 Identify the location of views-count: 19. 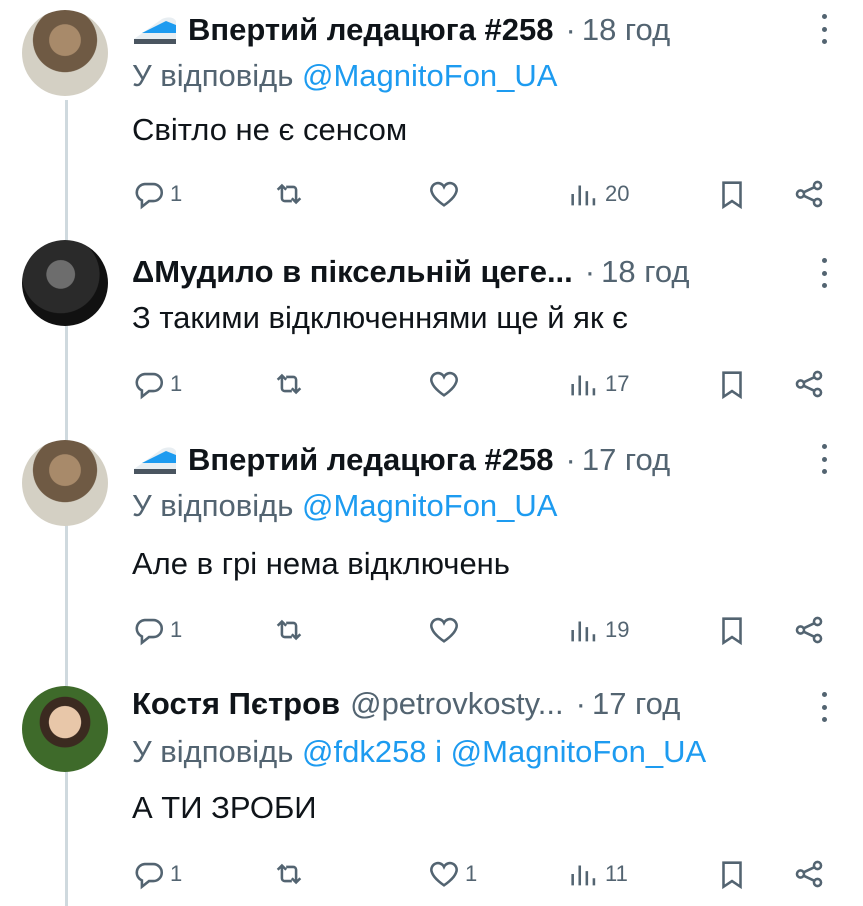
(617, 629).